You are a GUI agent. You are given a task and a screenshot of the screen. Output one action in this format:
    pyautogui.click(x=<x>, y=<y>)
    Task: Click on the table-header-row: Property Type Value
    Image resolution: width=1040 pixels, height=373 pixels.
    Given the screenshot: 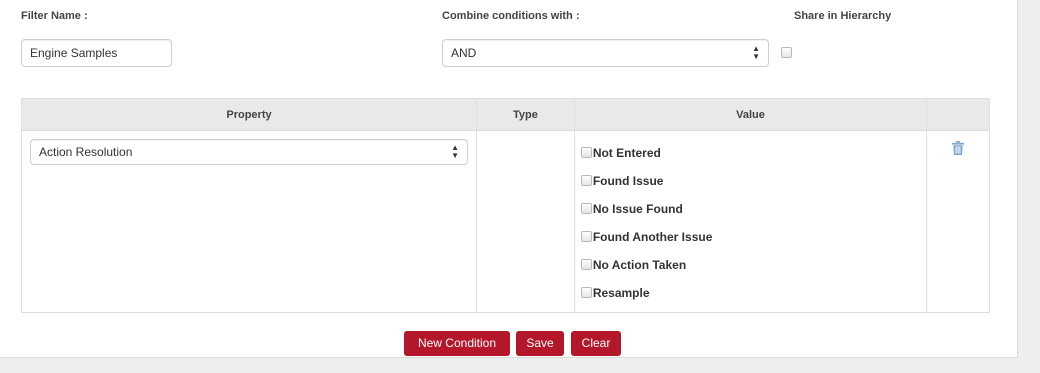 What is the action you would take?
    pyautogui.click(x=505, y=114)
    